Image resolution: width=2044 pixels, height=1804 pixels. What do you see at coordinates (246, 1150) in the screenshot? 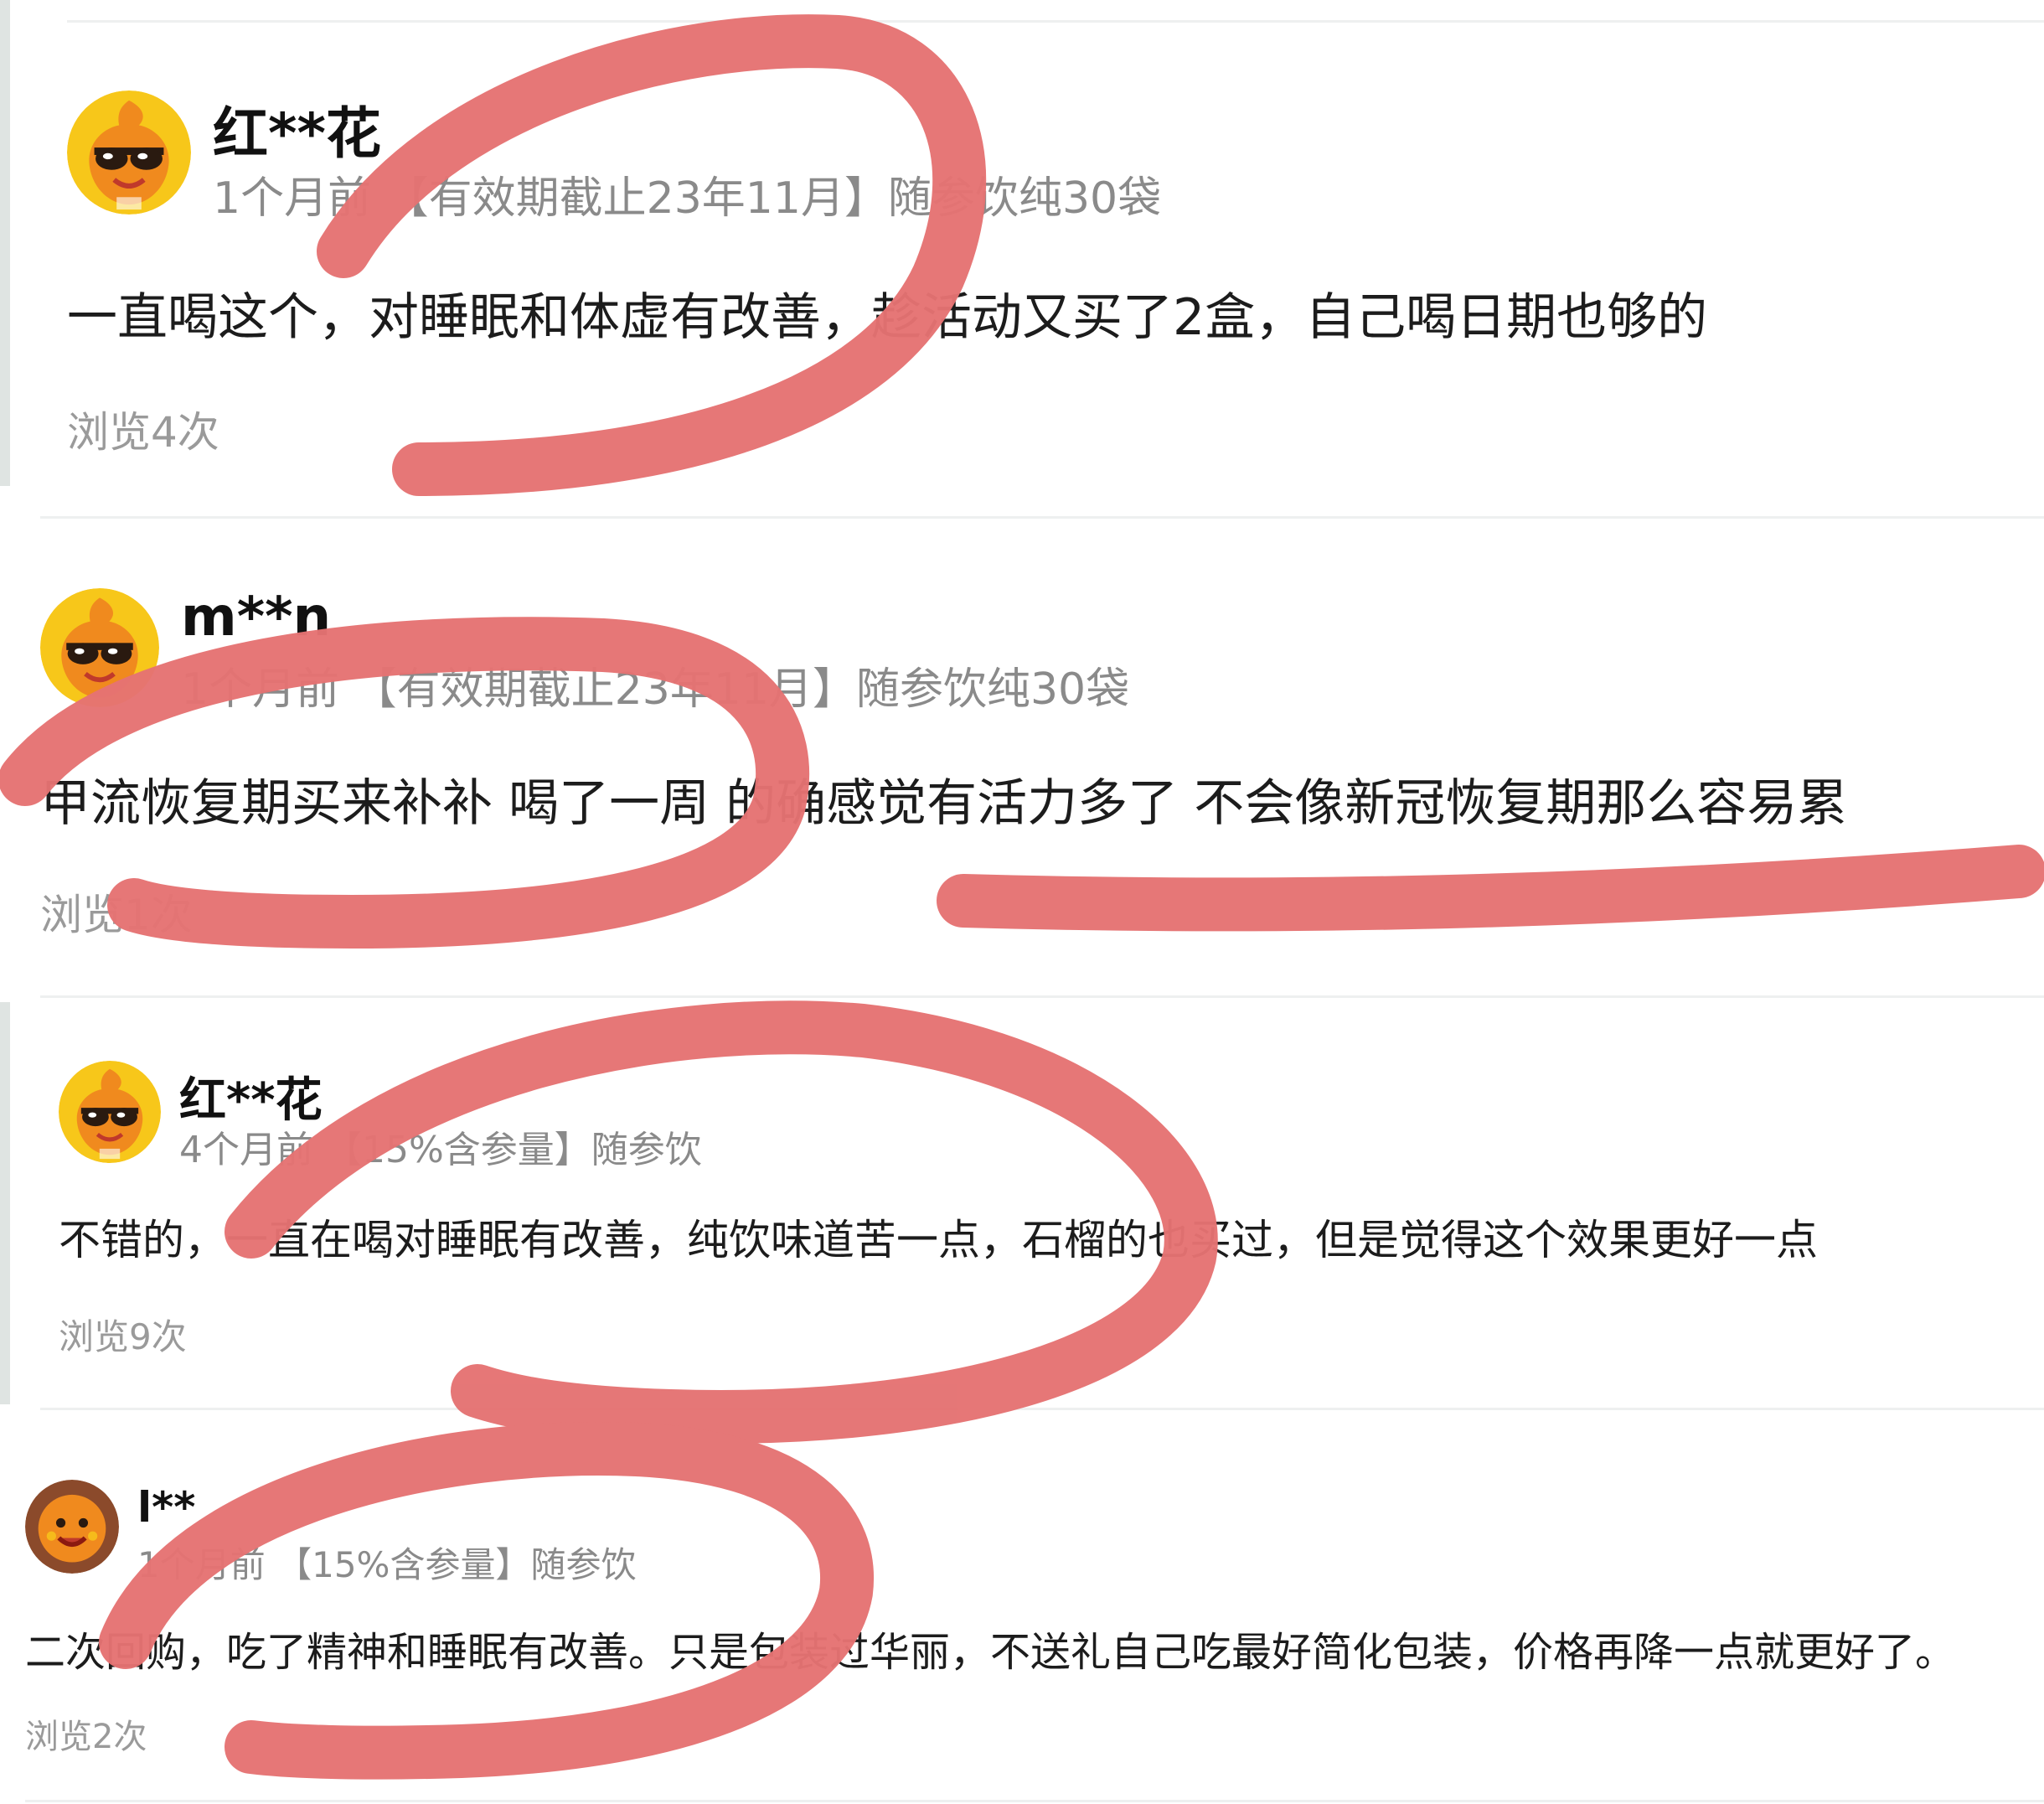
I see `review-time: 4个月前` at bounding box center [246, 1150].